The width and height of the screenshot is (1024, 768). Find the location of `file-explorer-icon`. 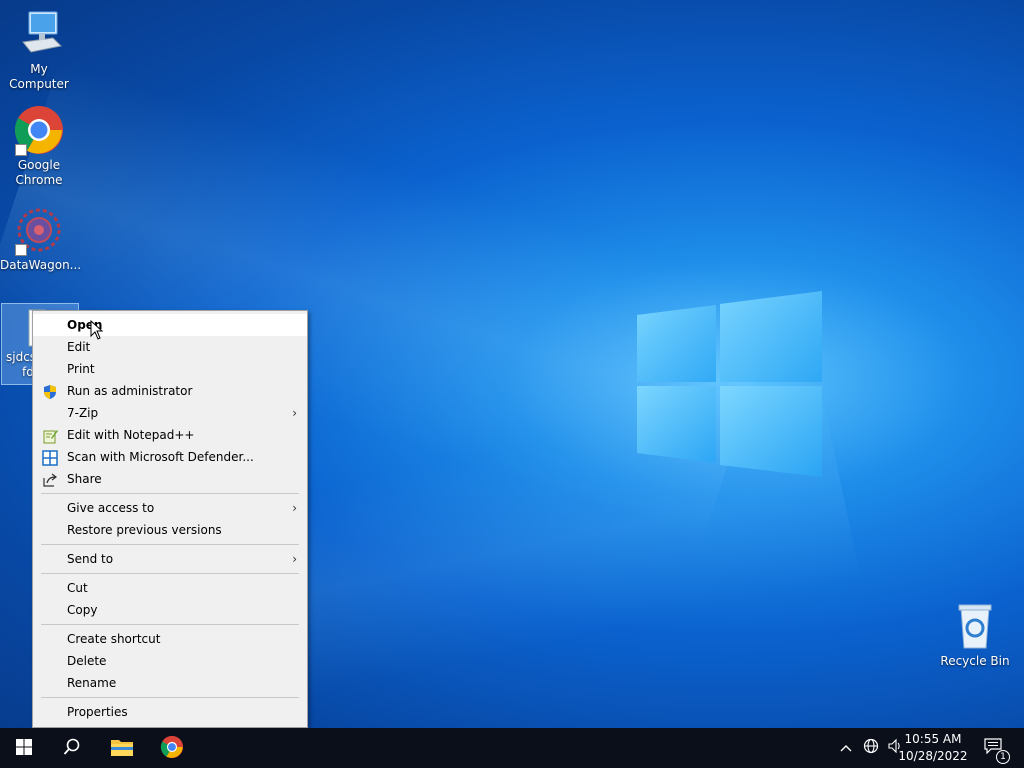

file-explorer-icon is located at coordinates (122, 748).